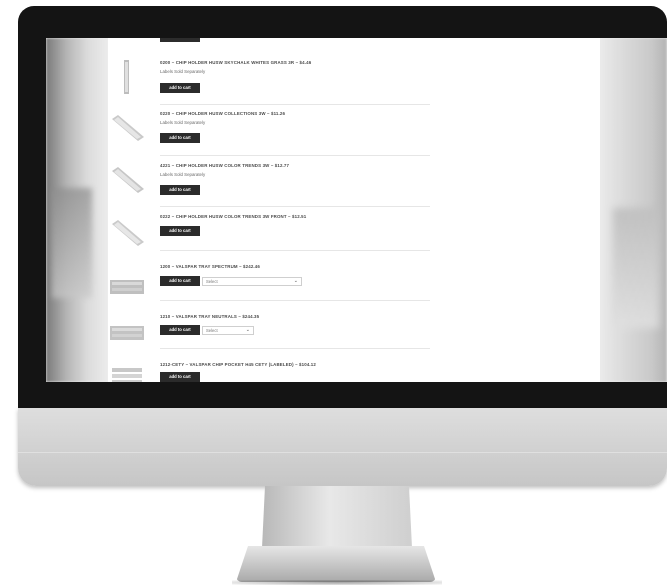 The width and height of the screenshot is (667, 586). Describe the element at coordinates (342, 452) in the screenshot. I see `chin-highlight` at that location.